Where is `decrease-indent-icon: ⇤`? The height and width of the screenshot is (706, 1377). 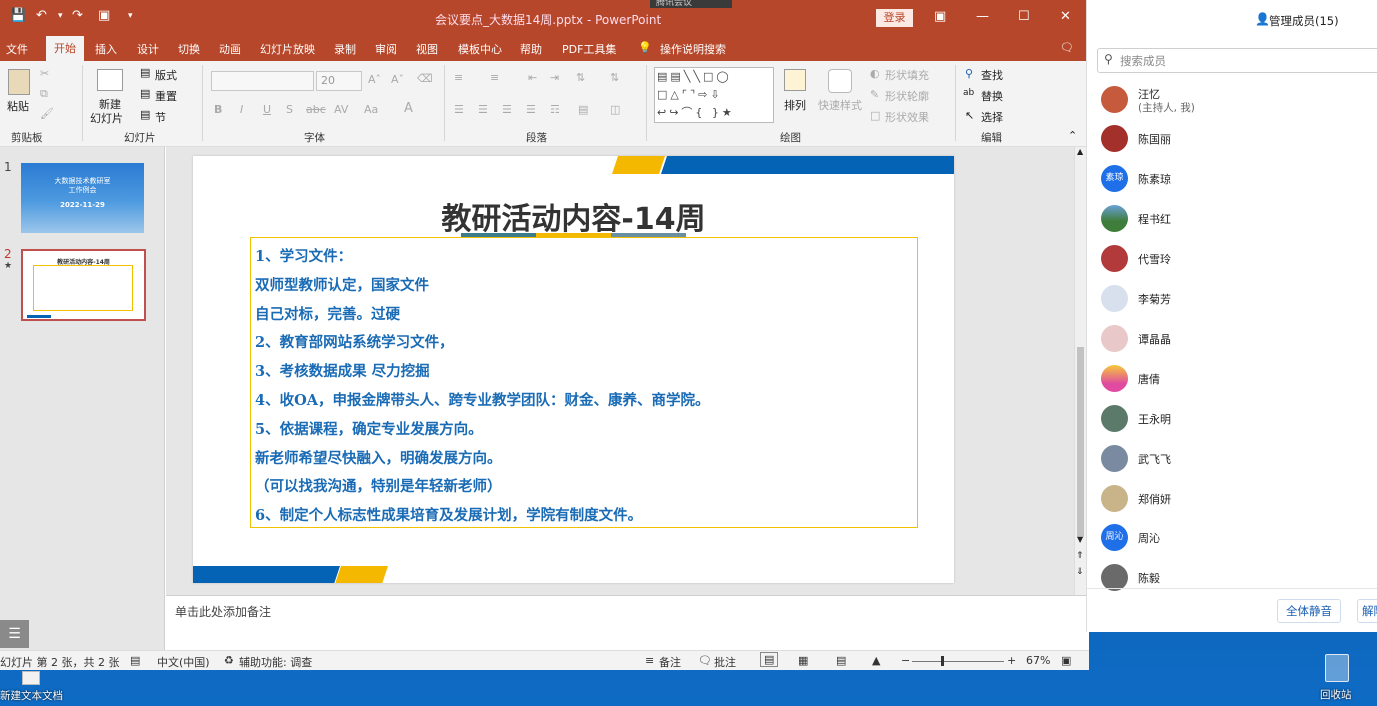 decrease-indent-icon: ⇤ is located at coordinates (532, 77).